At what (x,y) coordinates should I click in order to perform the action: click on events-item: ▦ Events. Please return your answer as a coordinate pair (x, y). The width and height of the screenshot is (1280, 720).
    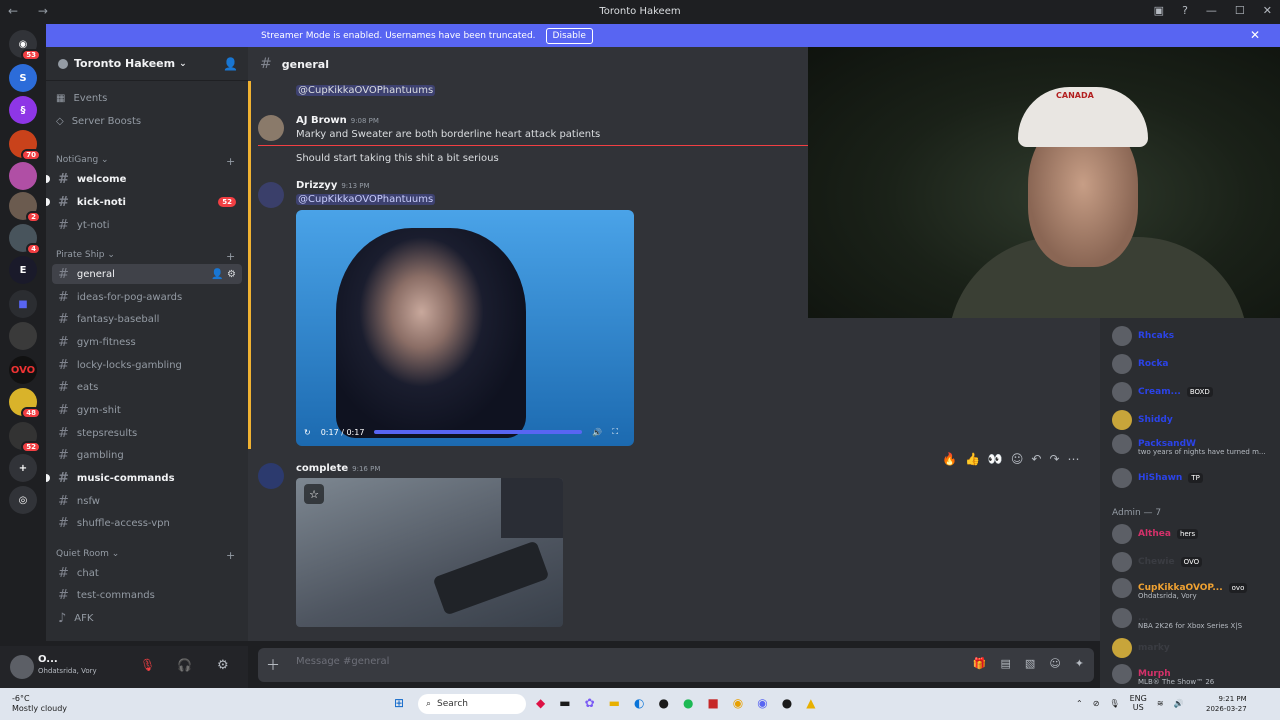
    Looking at the image, I should click on (81, 98).